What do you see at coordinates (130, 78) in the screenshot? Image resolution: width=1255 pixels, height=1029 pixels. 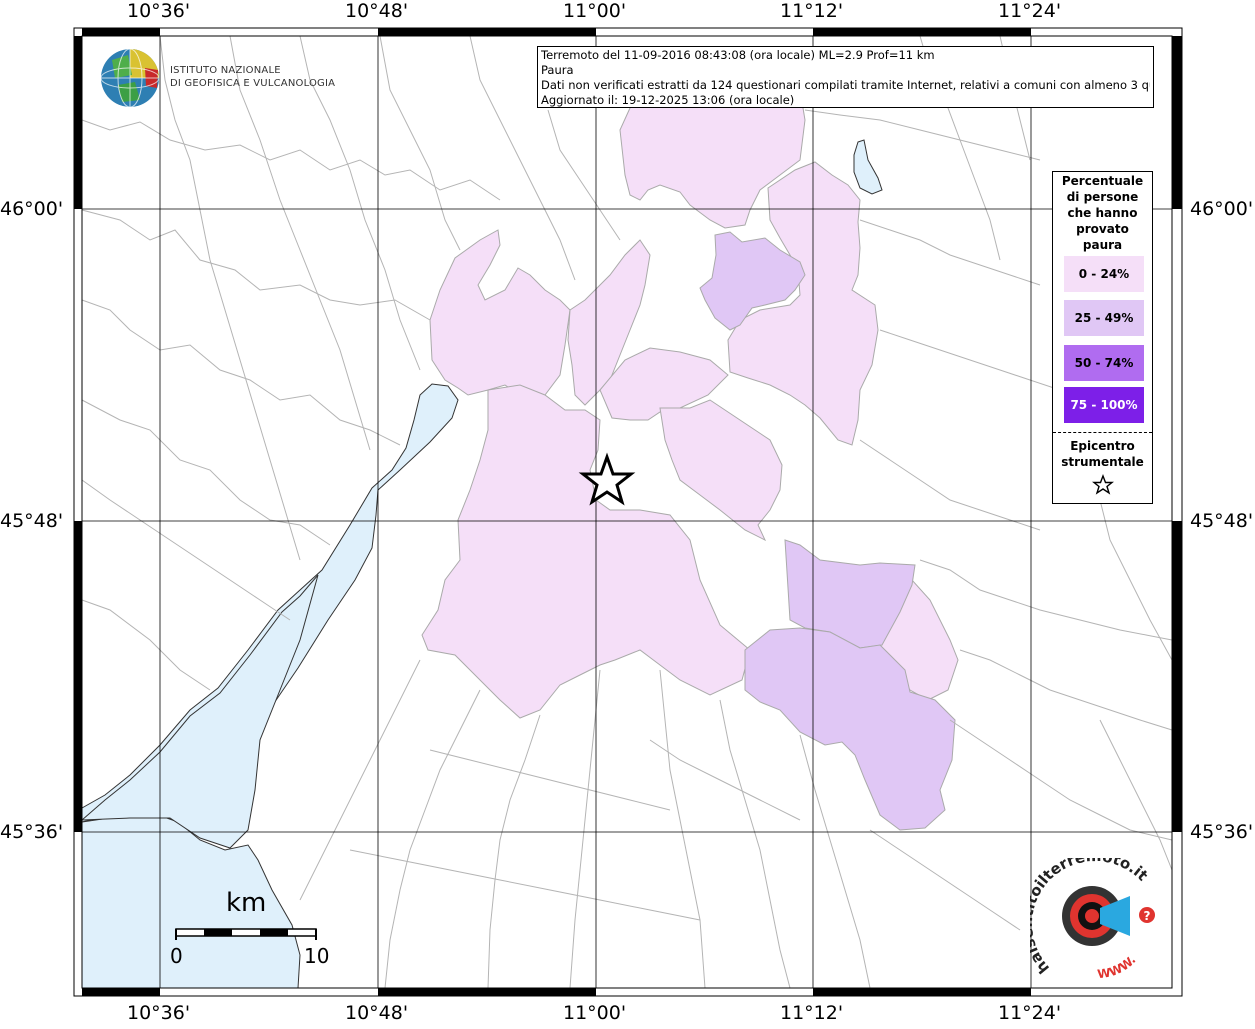 I see `ingv-logo-icon` at bounding box center [130, 78].